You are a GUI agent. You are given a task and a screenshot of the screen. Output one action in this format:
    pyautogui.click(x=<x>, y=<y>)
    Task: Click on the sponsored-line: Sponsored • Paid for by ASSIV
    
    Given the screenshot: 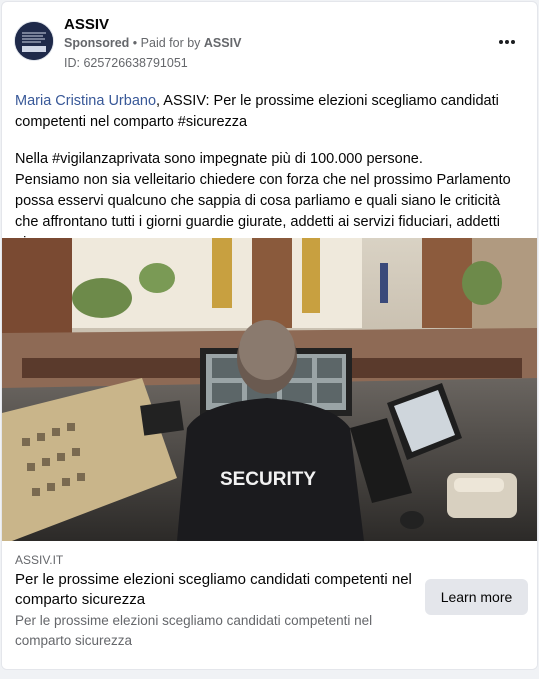 What is the action you would take?
    pyautogui.click(x=152, y=43)
    